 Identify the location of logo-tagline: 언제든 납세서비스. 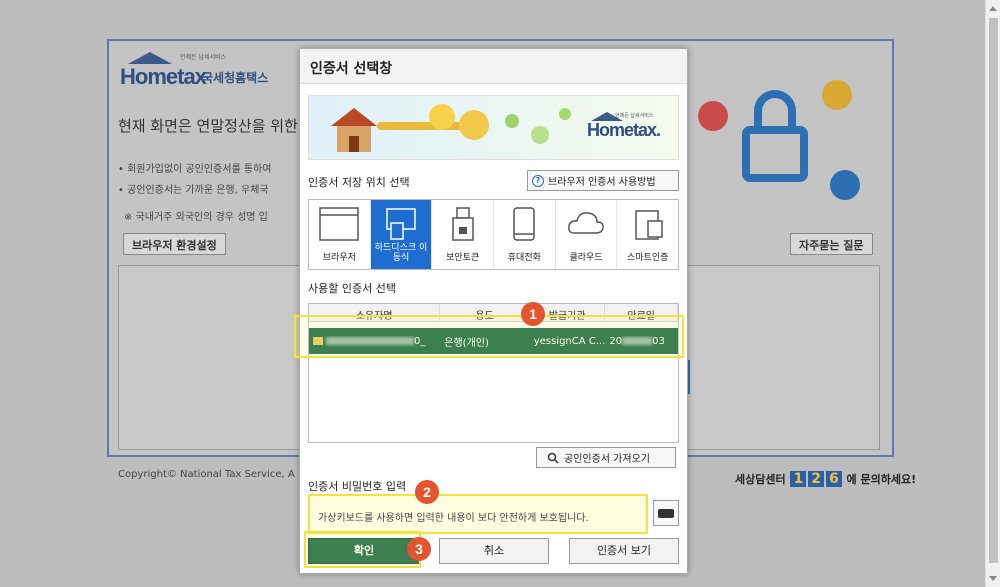
(203, 57).